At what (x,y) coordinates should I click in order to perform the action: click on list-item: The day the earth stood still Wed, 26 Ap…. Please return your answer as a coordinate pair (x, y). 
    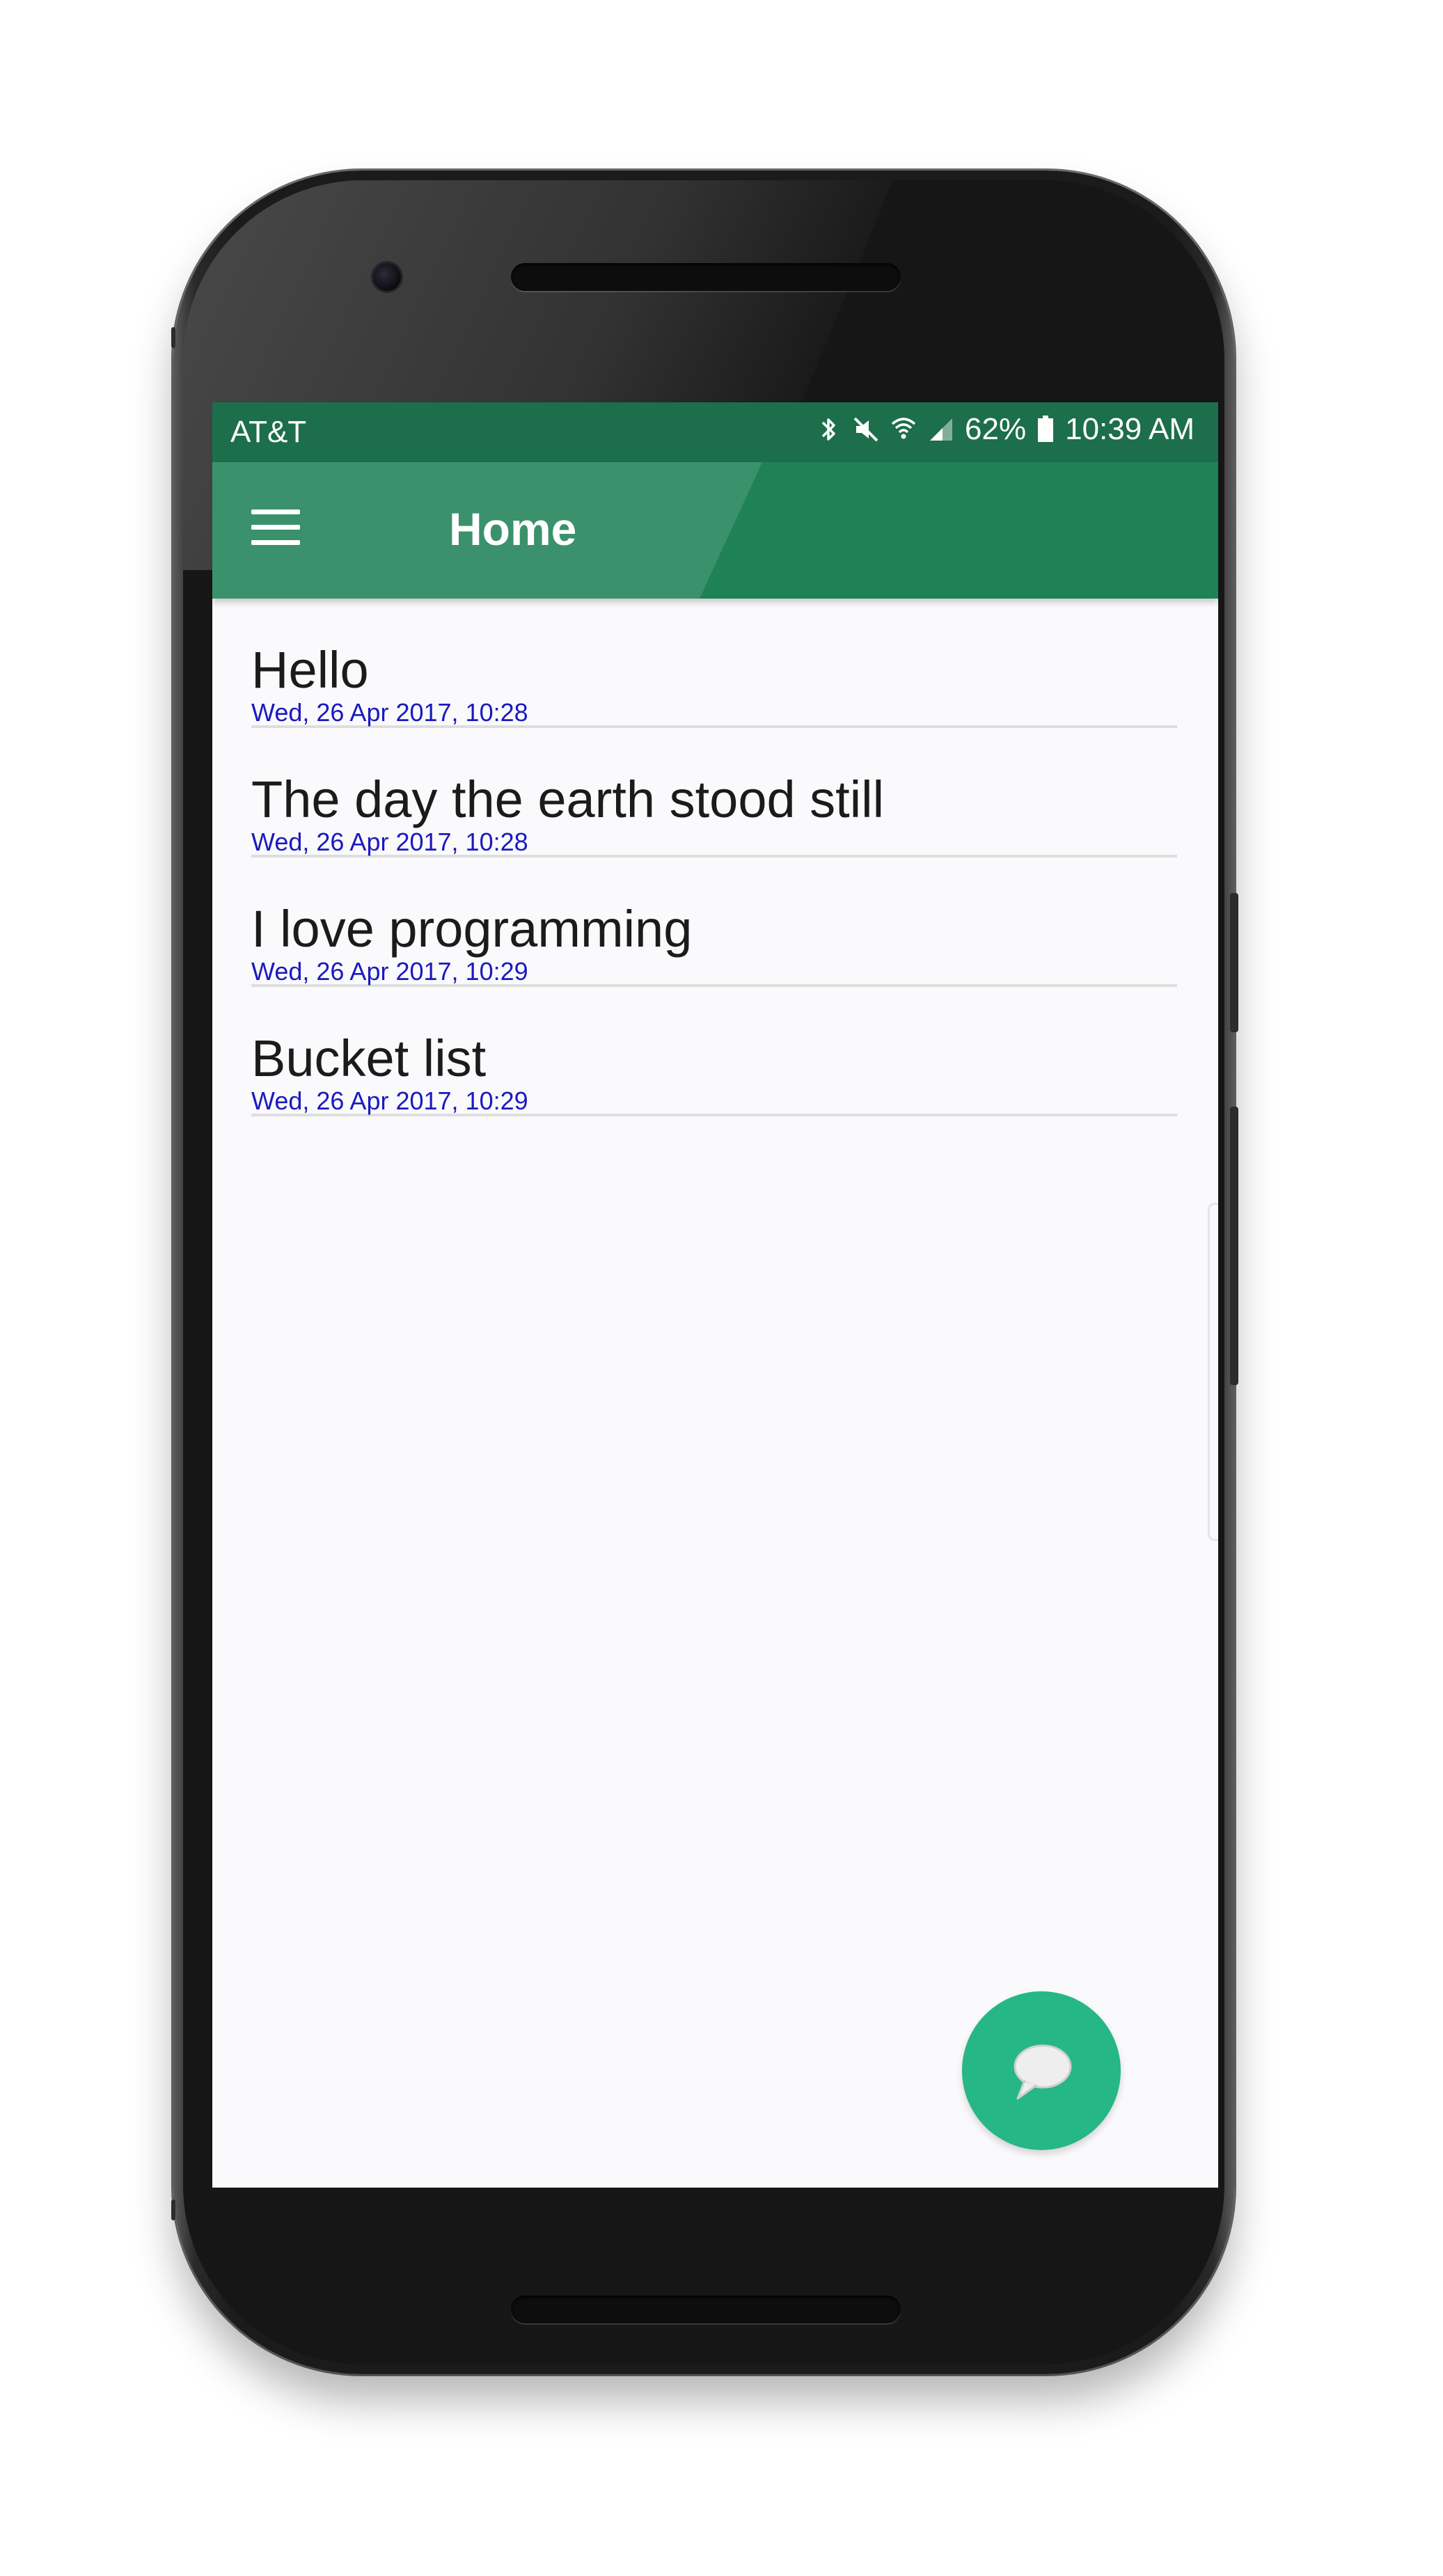
    Looking at the image, I should click on (714, 793).